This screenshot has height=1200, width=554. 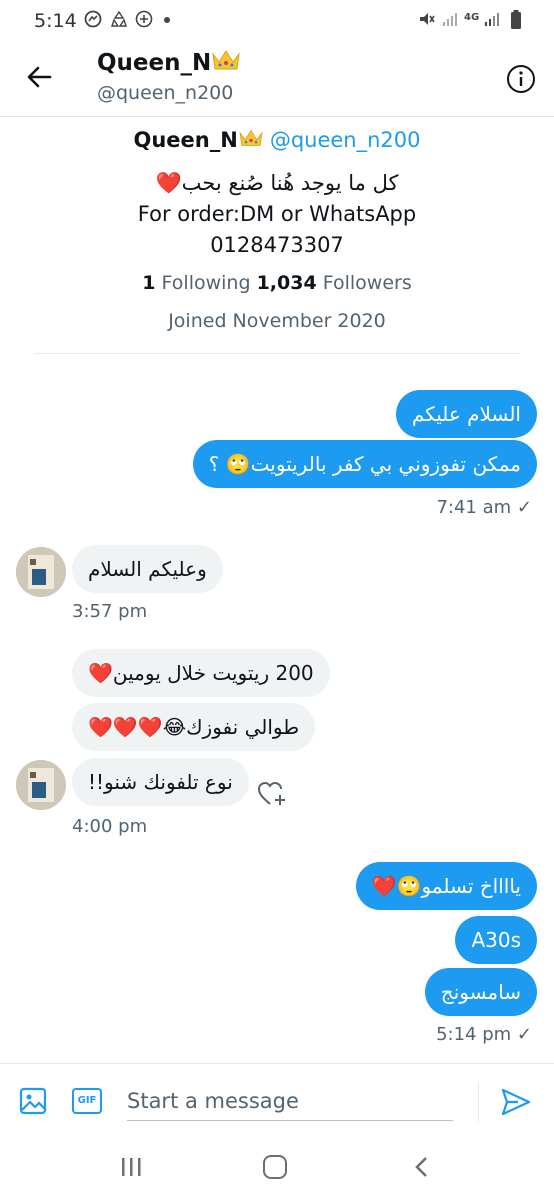 What do you see at coordinates (484, 507) in the screenshot?
I see `message-timestamp: 7:41 am ✓` at bounding box center [484, 507].